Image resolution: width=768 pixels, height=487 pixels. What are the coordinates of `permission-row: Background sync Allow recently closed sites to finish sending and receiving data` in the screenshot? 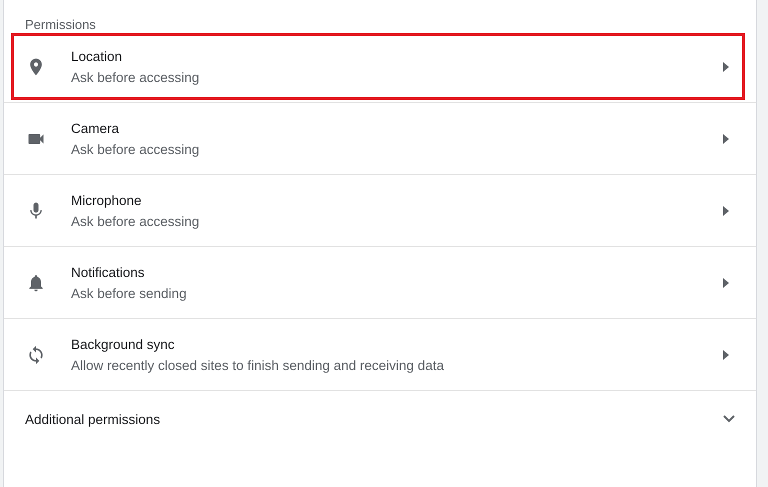 It's located at (380, 355).